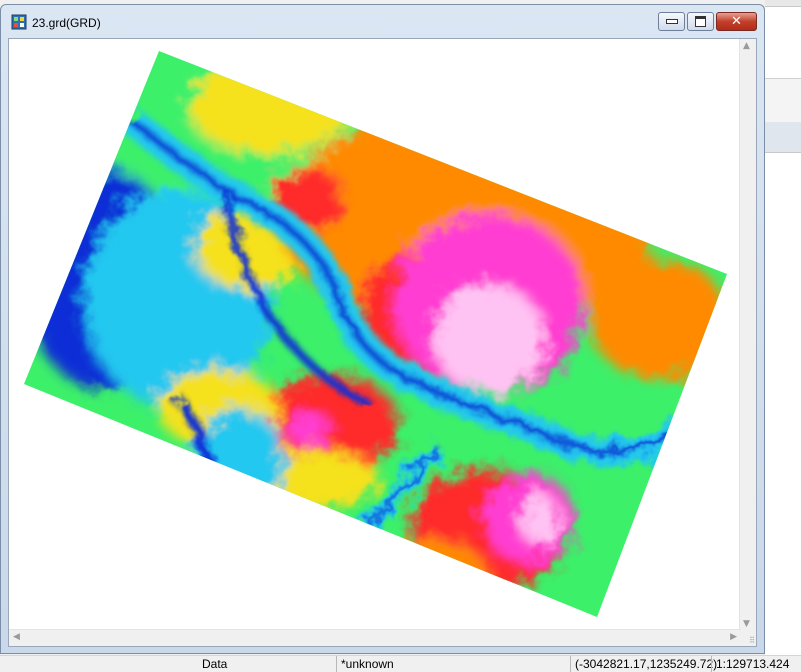  Describe the element at coordinates (643, 664) in the screenshot. I see `status-coordinates: (-3042821.17,1235249.72)` at that location.